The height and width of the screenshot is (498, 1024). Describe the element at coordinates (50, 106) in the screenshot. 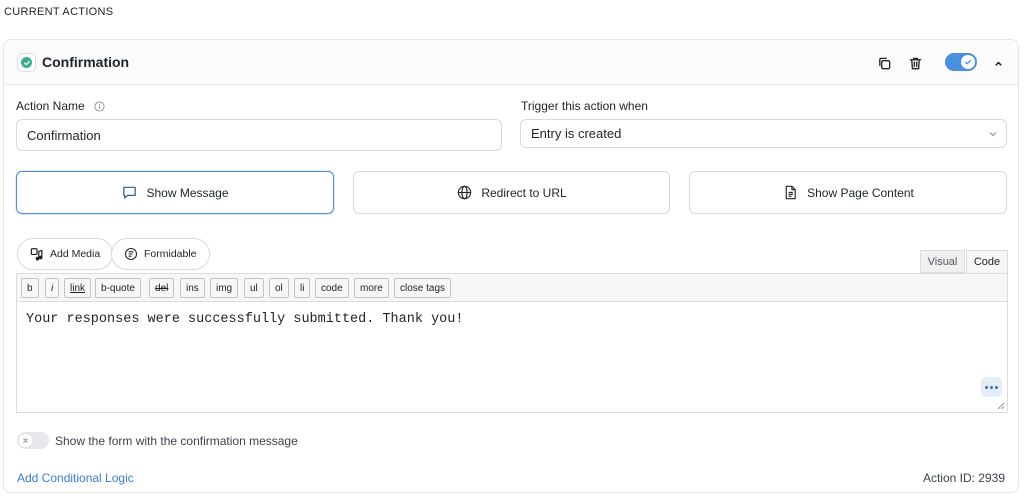

I see `action-name-label-text: Action Name` at that location.